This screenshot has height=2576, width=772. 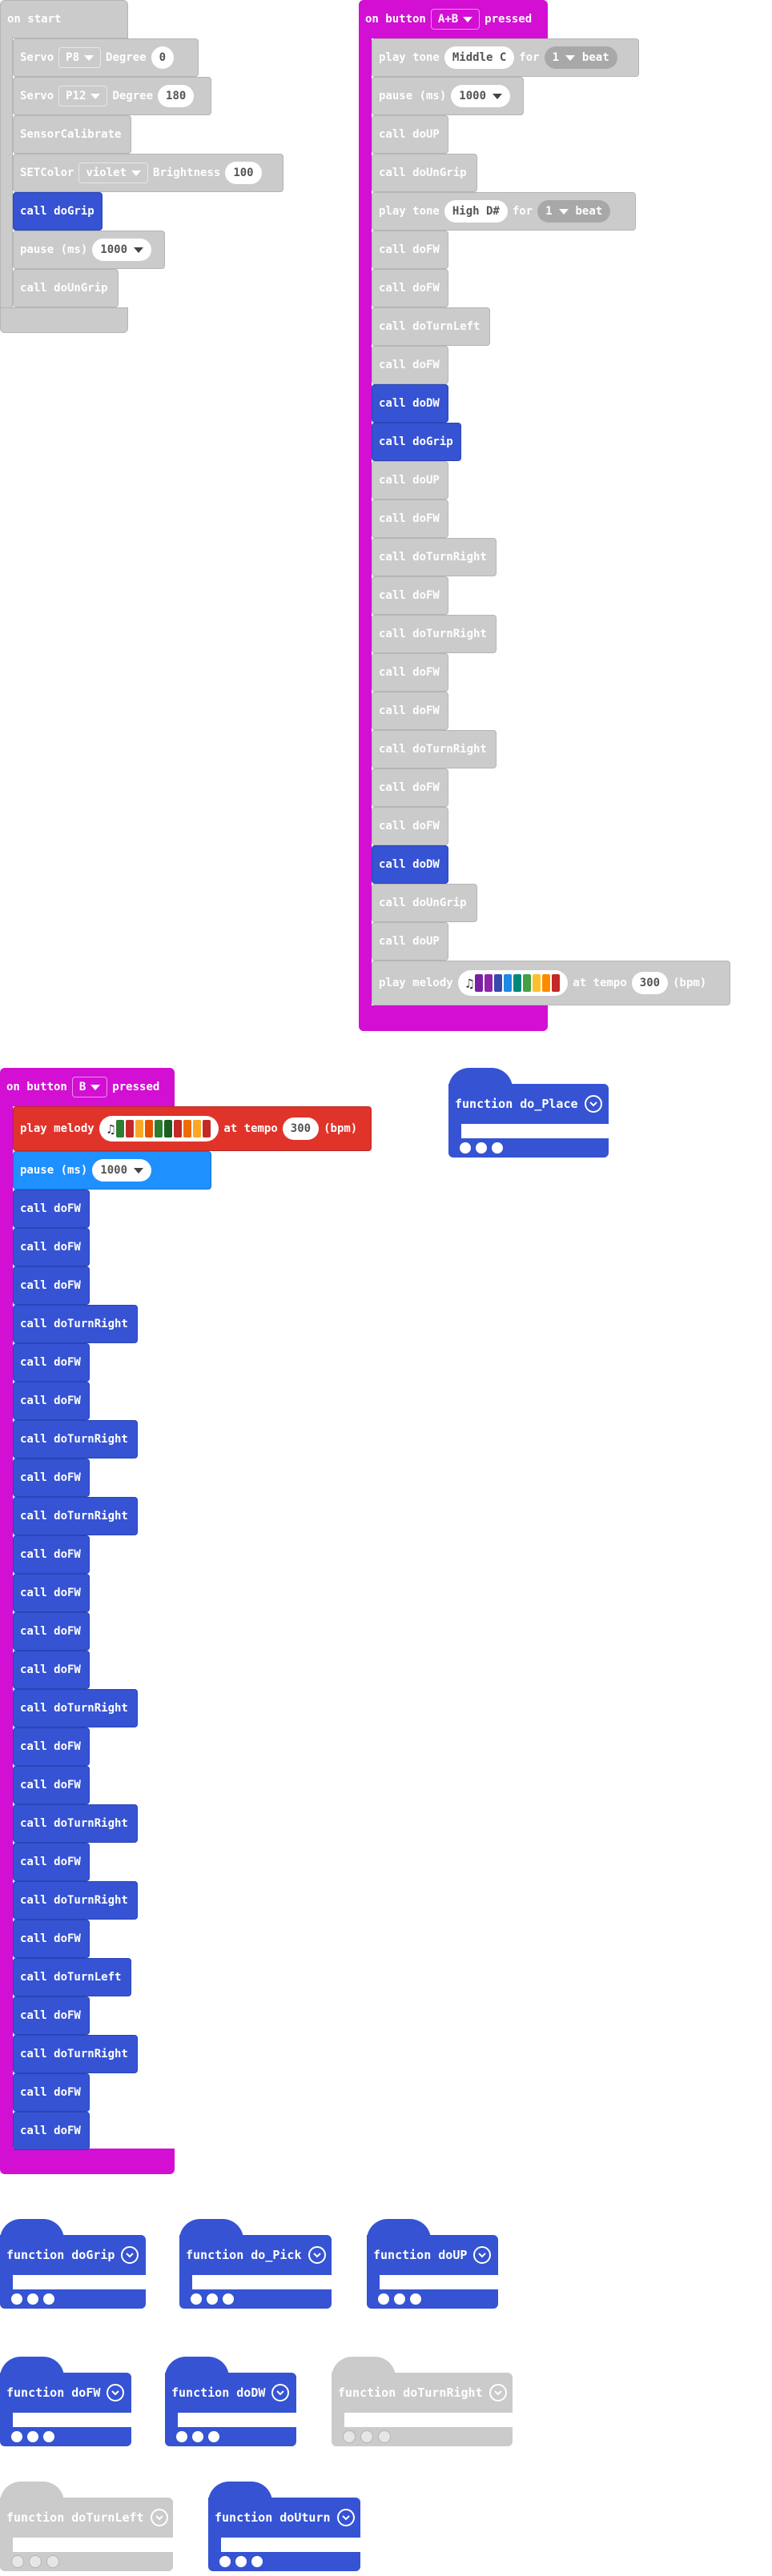 I want to click on servo-pin-dropdown: P8, so click(x=80, y=57).